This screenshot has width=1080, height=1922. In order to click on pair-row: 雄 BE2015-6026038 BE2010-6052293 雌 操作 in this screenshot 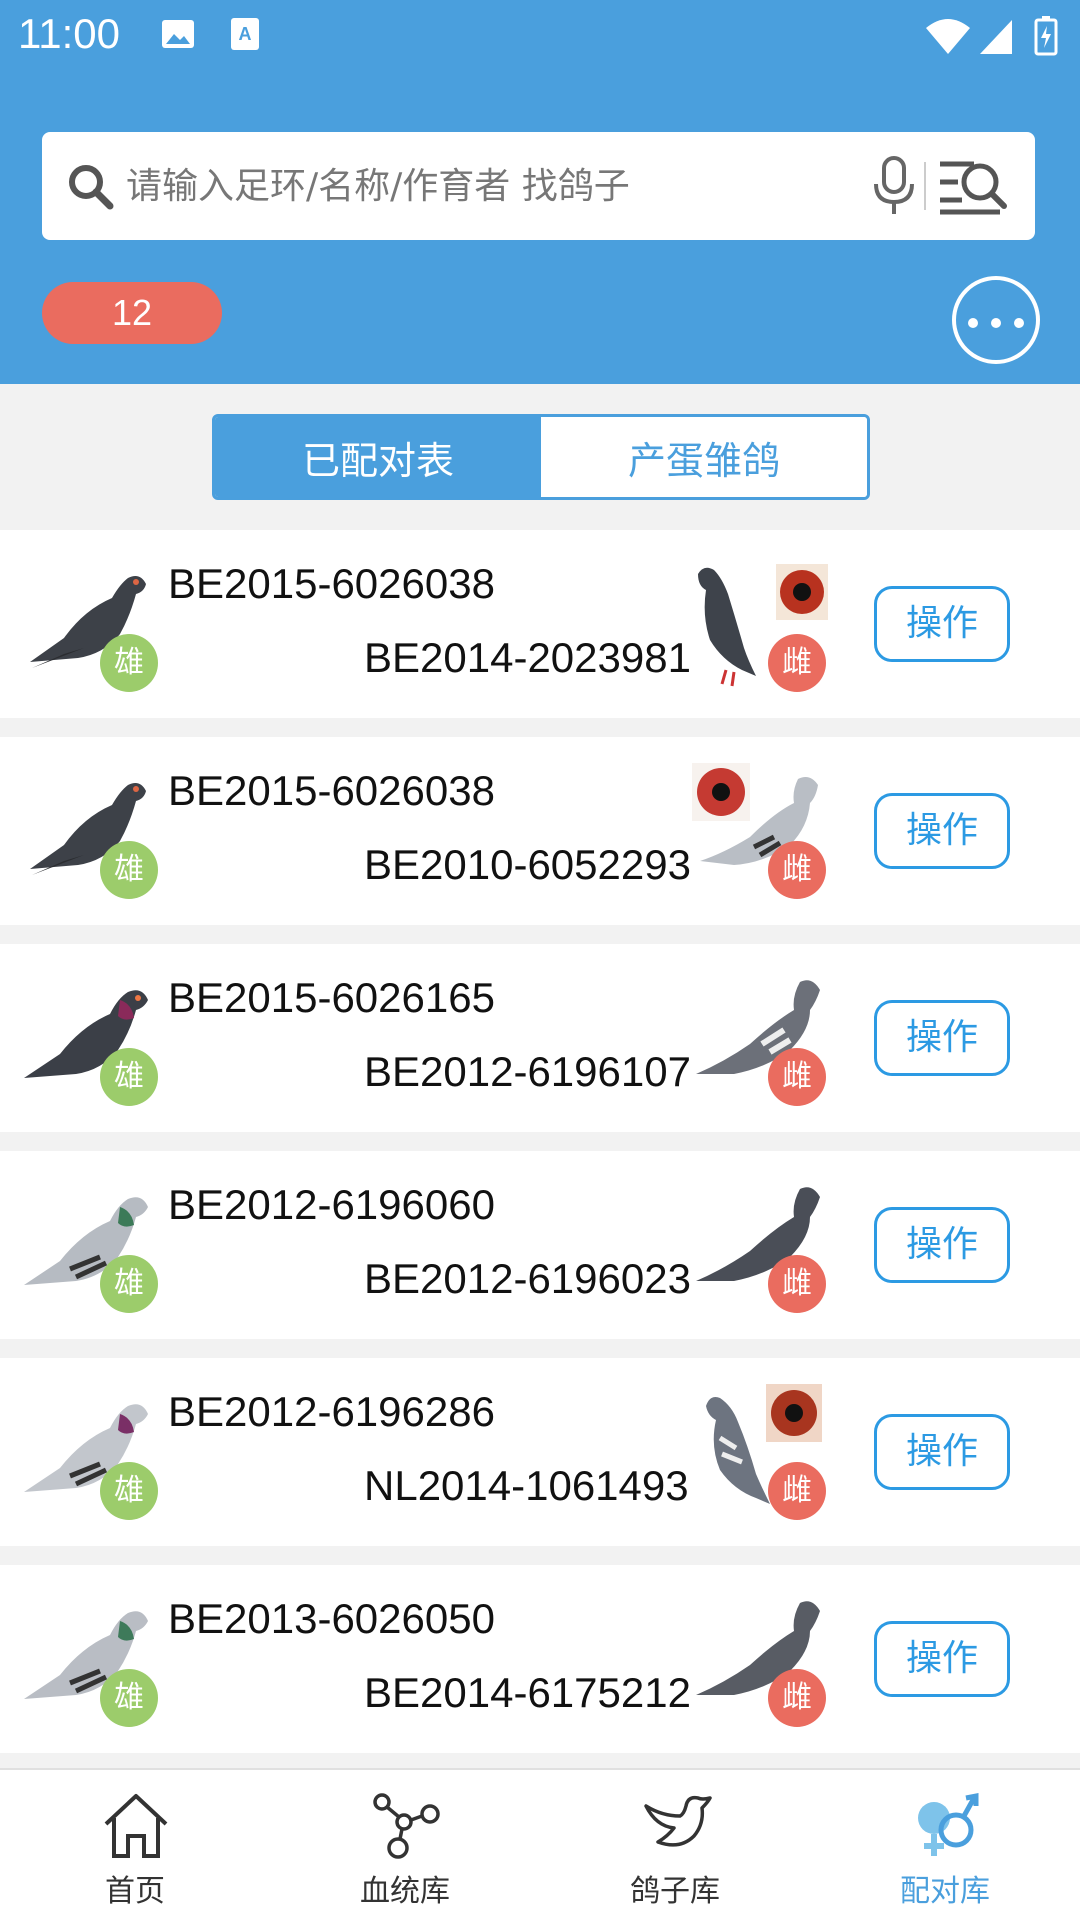, I will do `click(540, 831)`.